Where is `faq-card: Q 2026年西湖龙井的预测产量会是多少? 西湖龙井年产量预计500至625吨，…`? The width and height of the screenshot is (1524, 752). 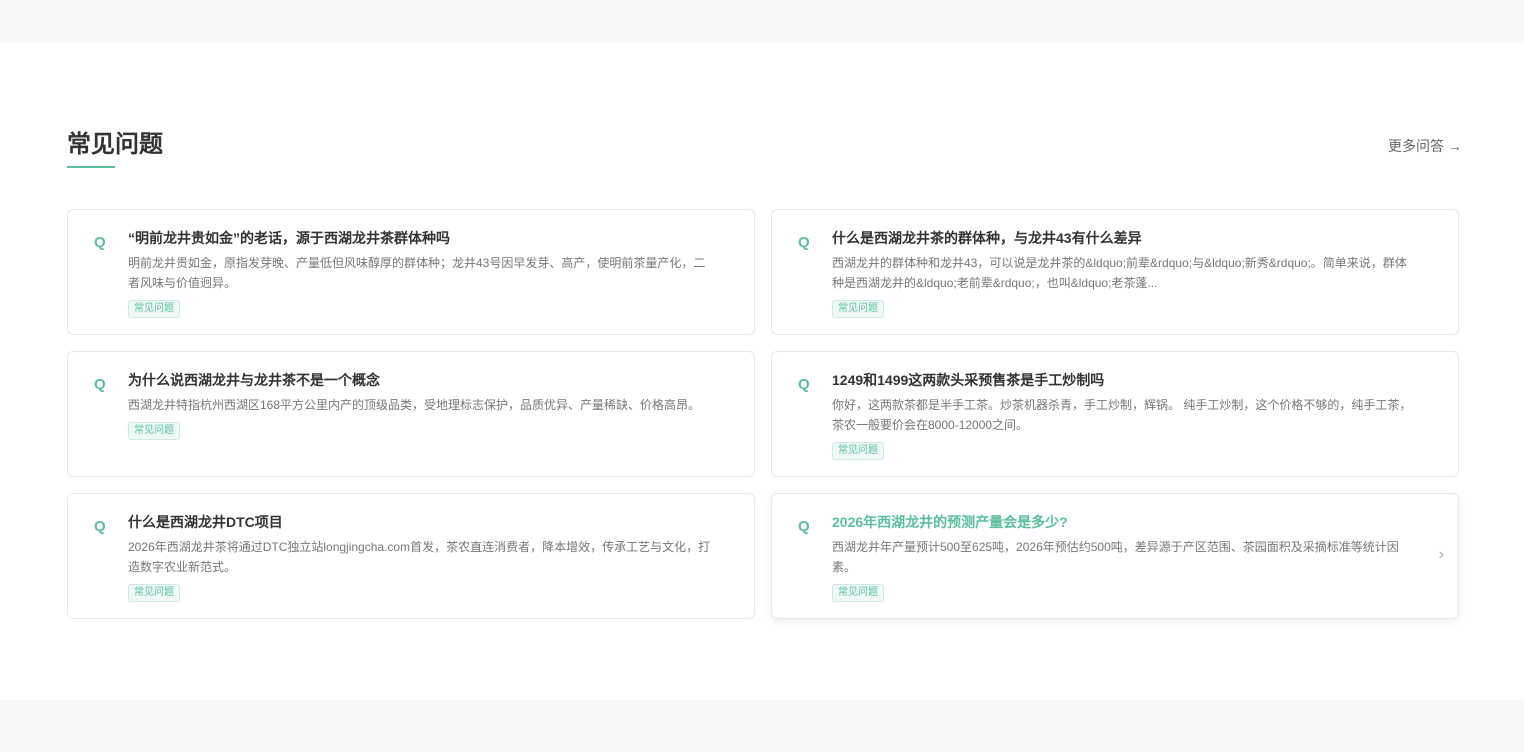 faq-card: Q 2026年西湖龙井的预测产量会是多少? 西湖龙井年产量预计500至625吨，… is located at coordinates (1115, 556).